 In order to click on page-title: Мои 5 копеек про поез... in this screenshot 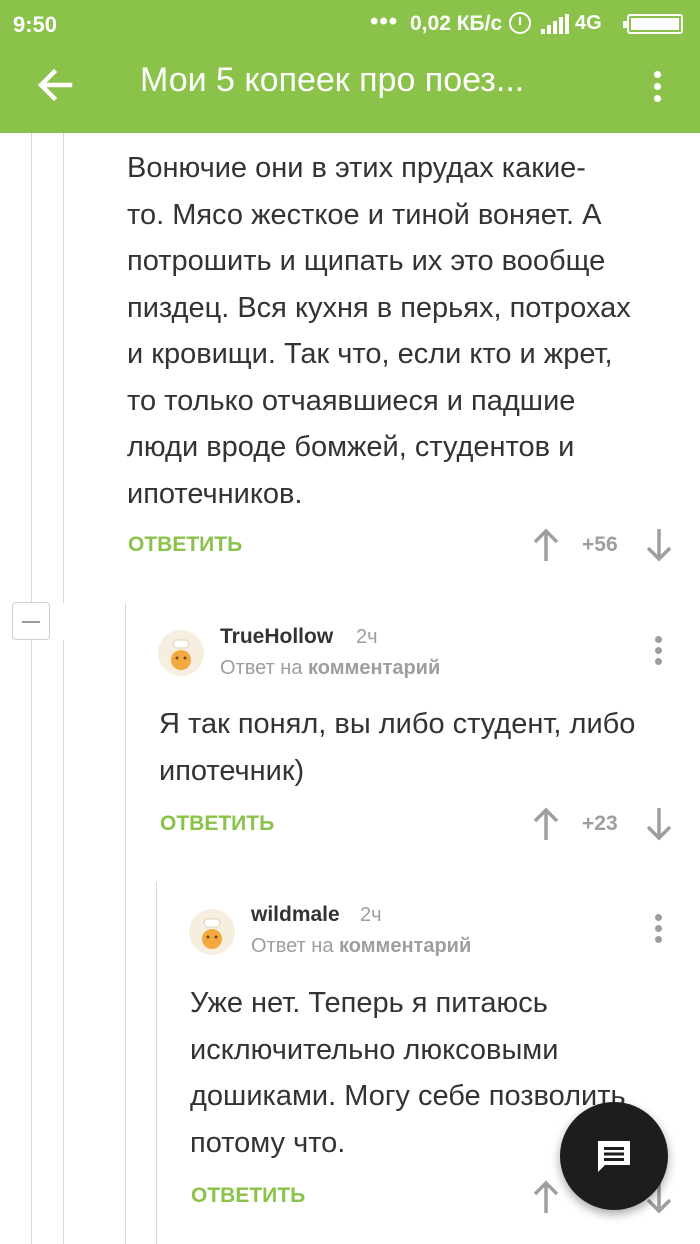, I will do `click(332, 80)`.